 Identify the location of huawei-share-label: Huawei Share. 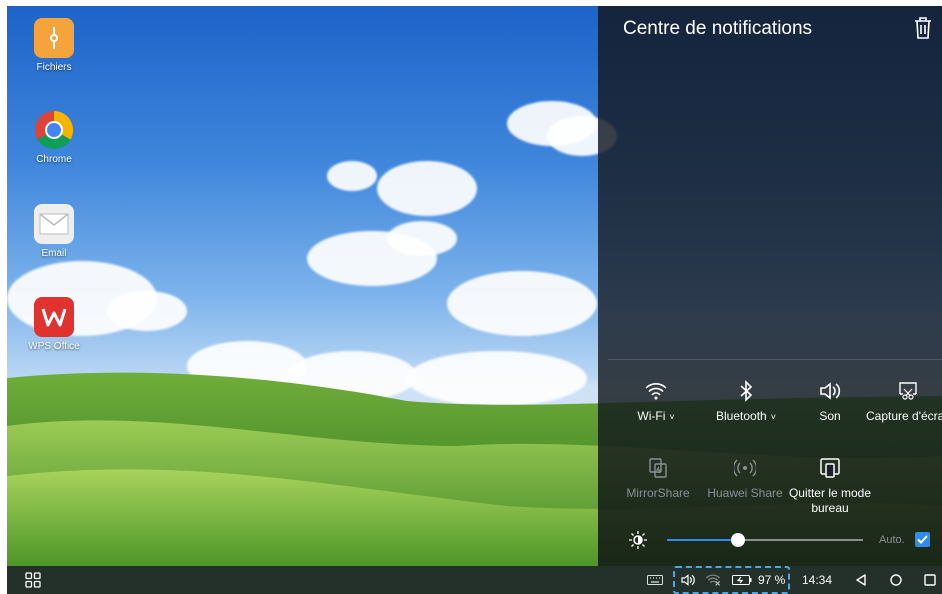
(745, 493).